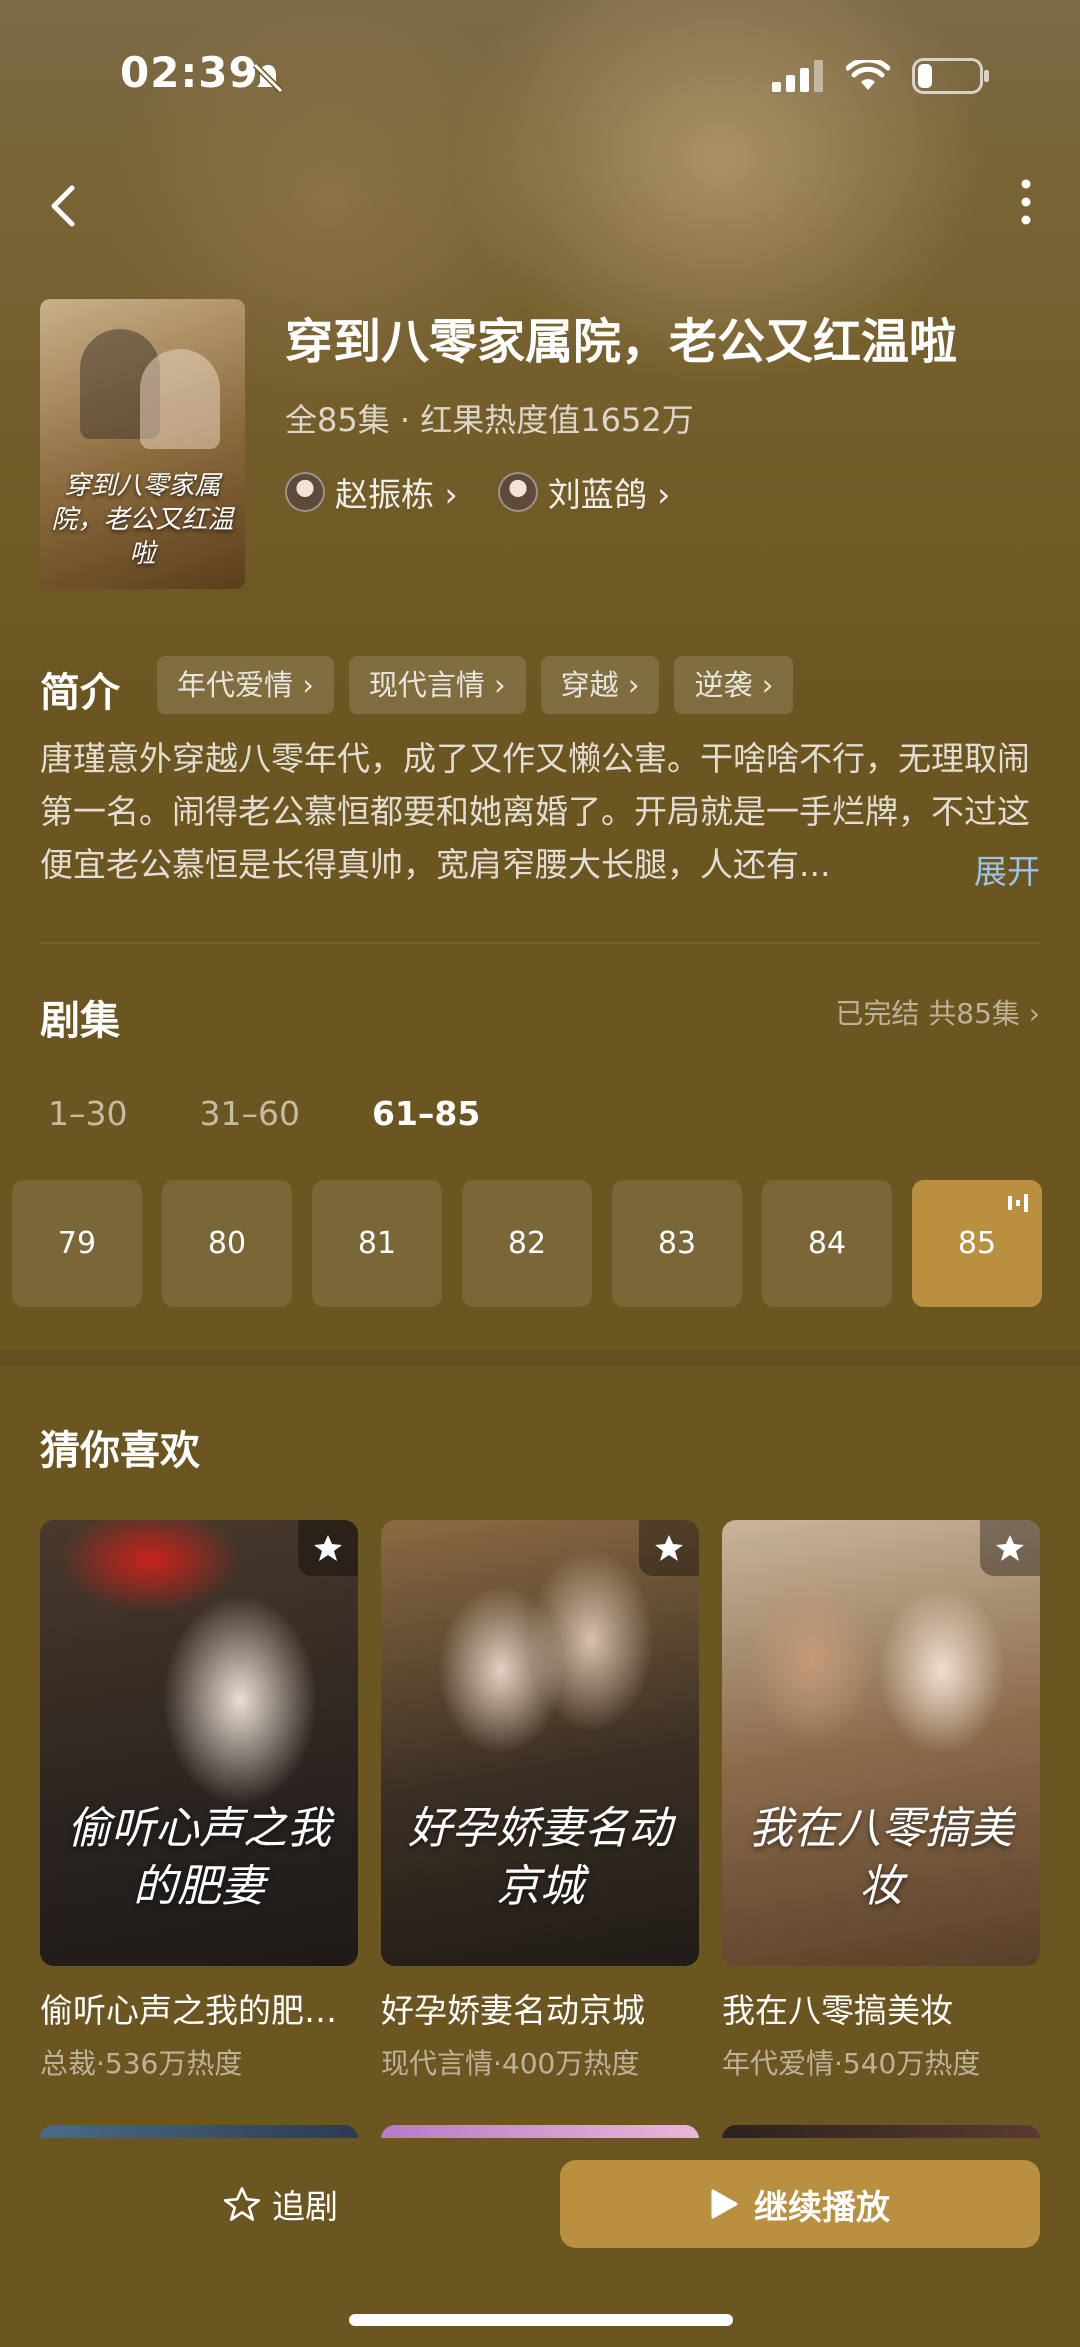 The image size is (1080, 2347). I want to click on card-subtitle: 年代爱情·540万热度, so click(851, 2063).